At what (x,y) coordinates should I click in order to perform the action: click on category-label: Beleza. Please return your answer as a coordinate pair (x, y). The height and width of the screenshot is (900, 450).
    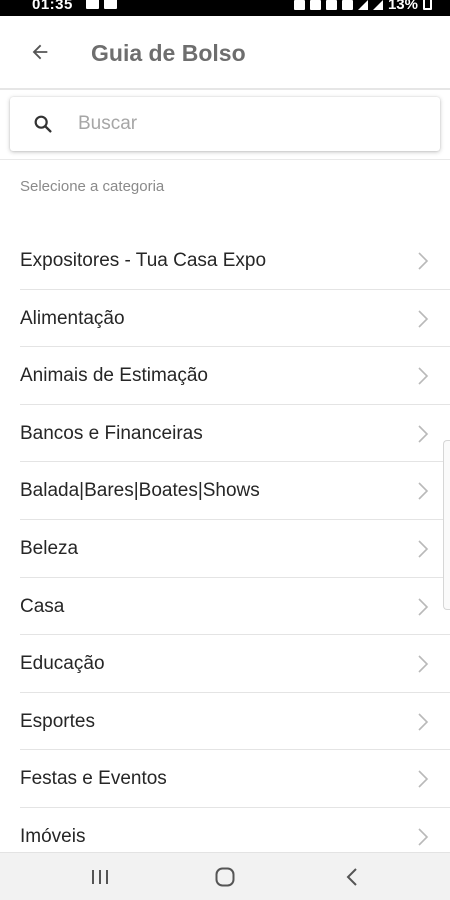
    Looking at the image, I should click on (49, 548).